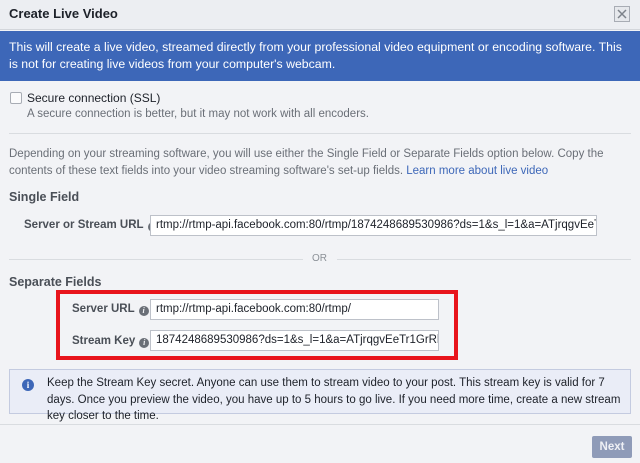 The image size is (640, 463). What do you see at coordinates (320, 424) in the screenshot?
I see `footer-divider` at bounding box center [320, 424].